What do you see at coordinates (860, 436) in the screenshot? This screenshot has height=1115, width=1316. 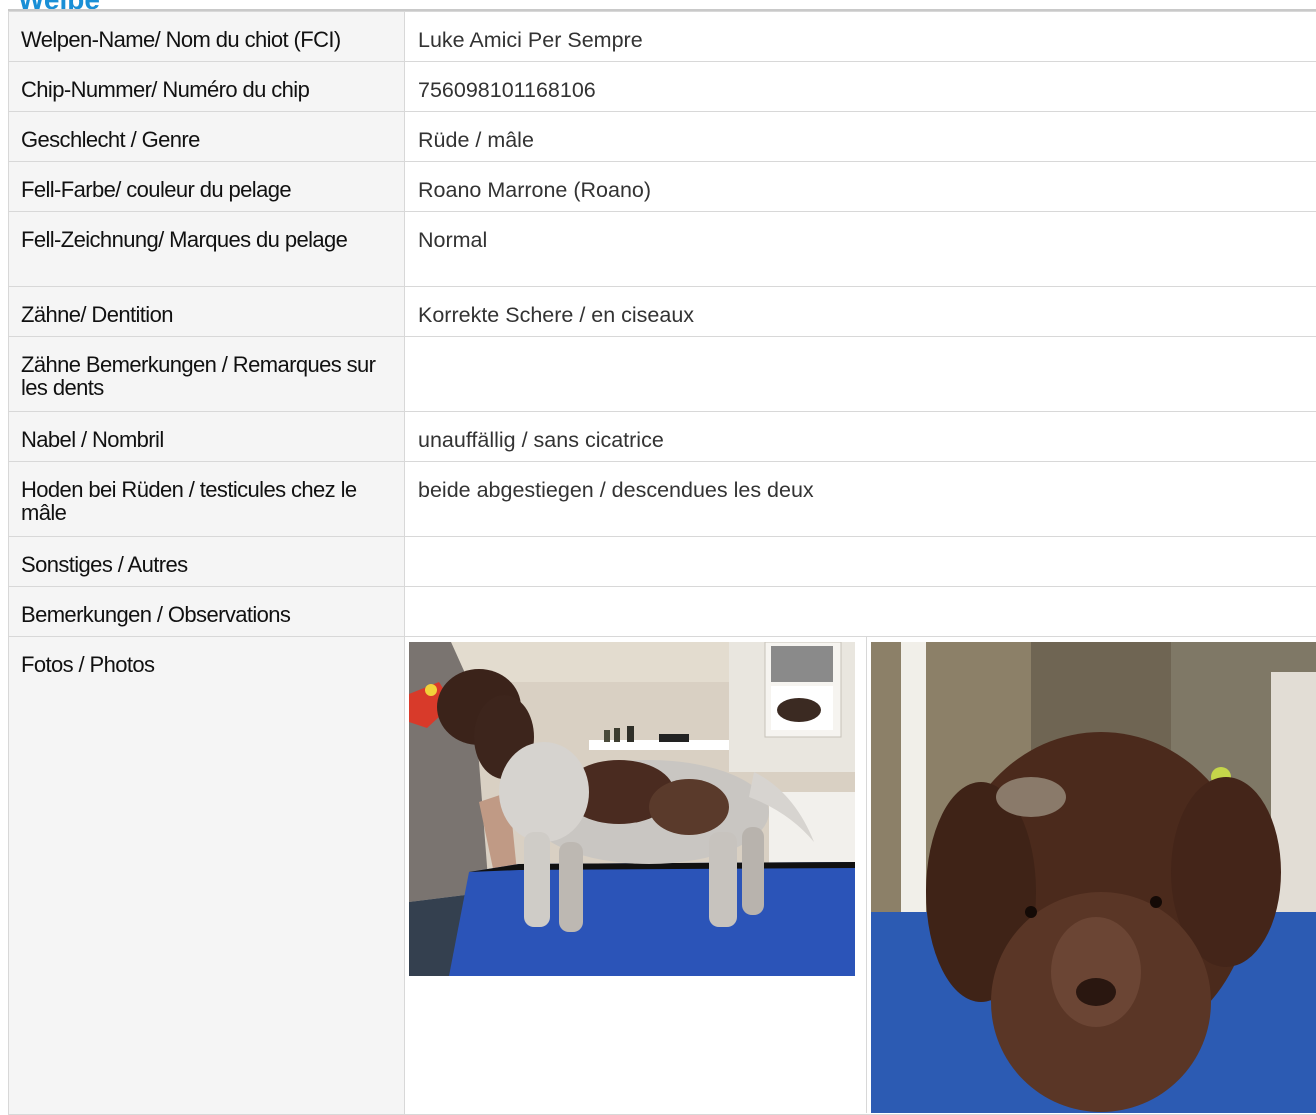 I see `row-value: unauffällig / sans cicatrice` at bounding box center [860, 436].